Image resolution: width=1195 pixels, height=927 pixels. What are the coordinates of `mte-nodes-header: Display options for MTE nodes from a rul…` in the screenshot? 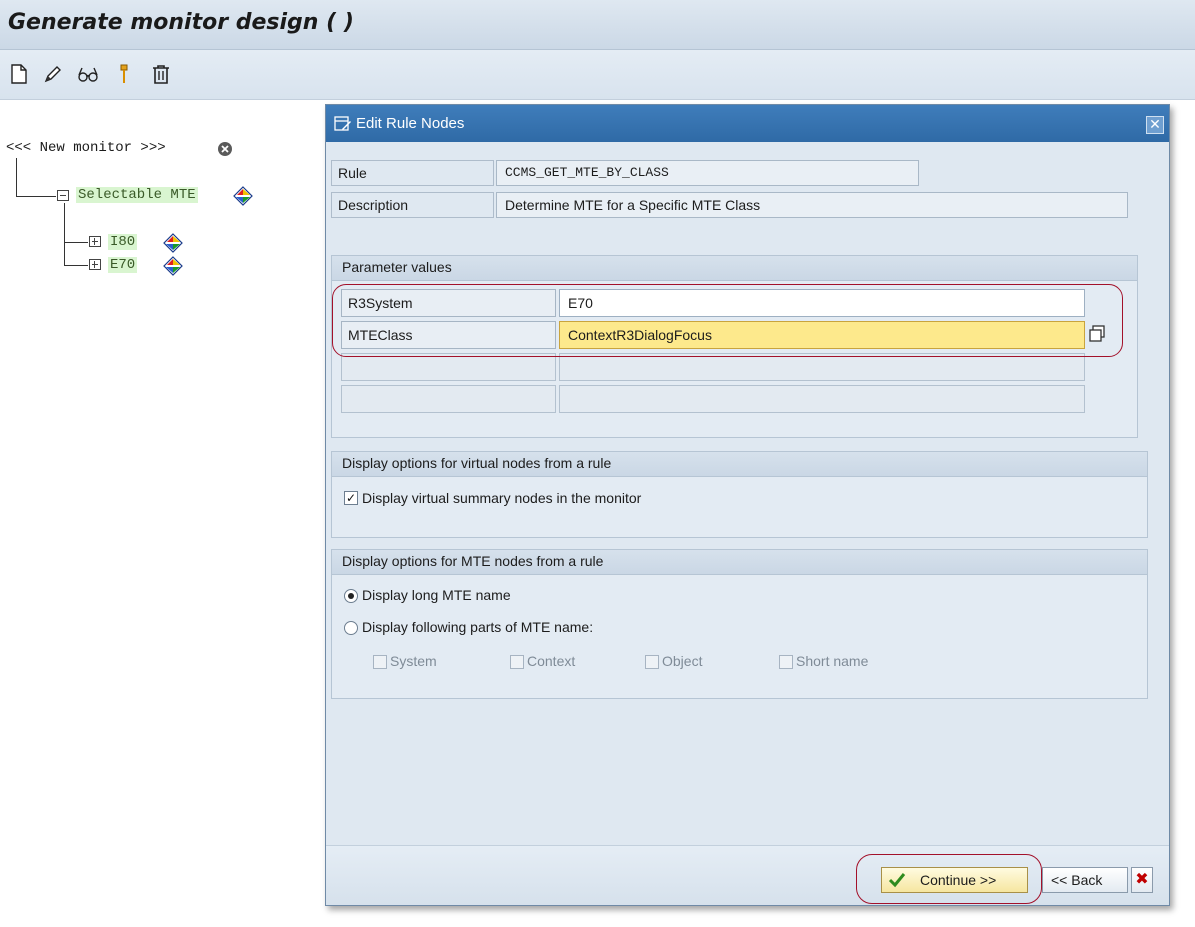 It's located at (739, 562).